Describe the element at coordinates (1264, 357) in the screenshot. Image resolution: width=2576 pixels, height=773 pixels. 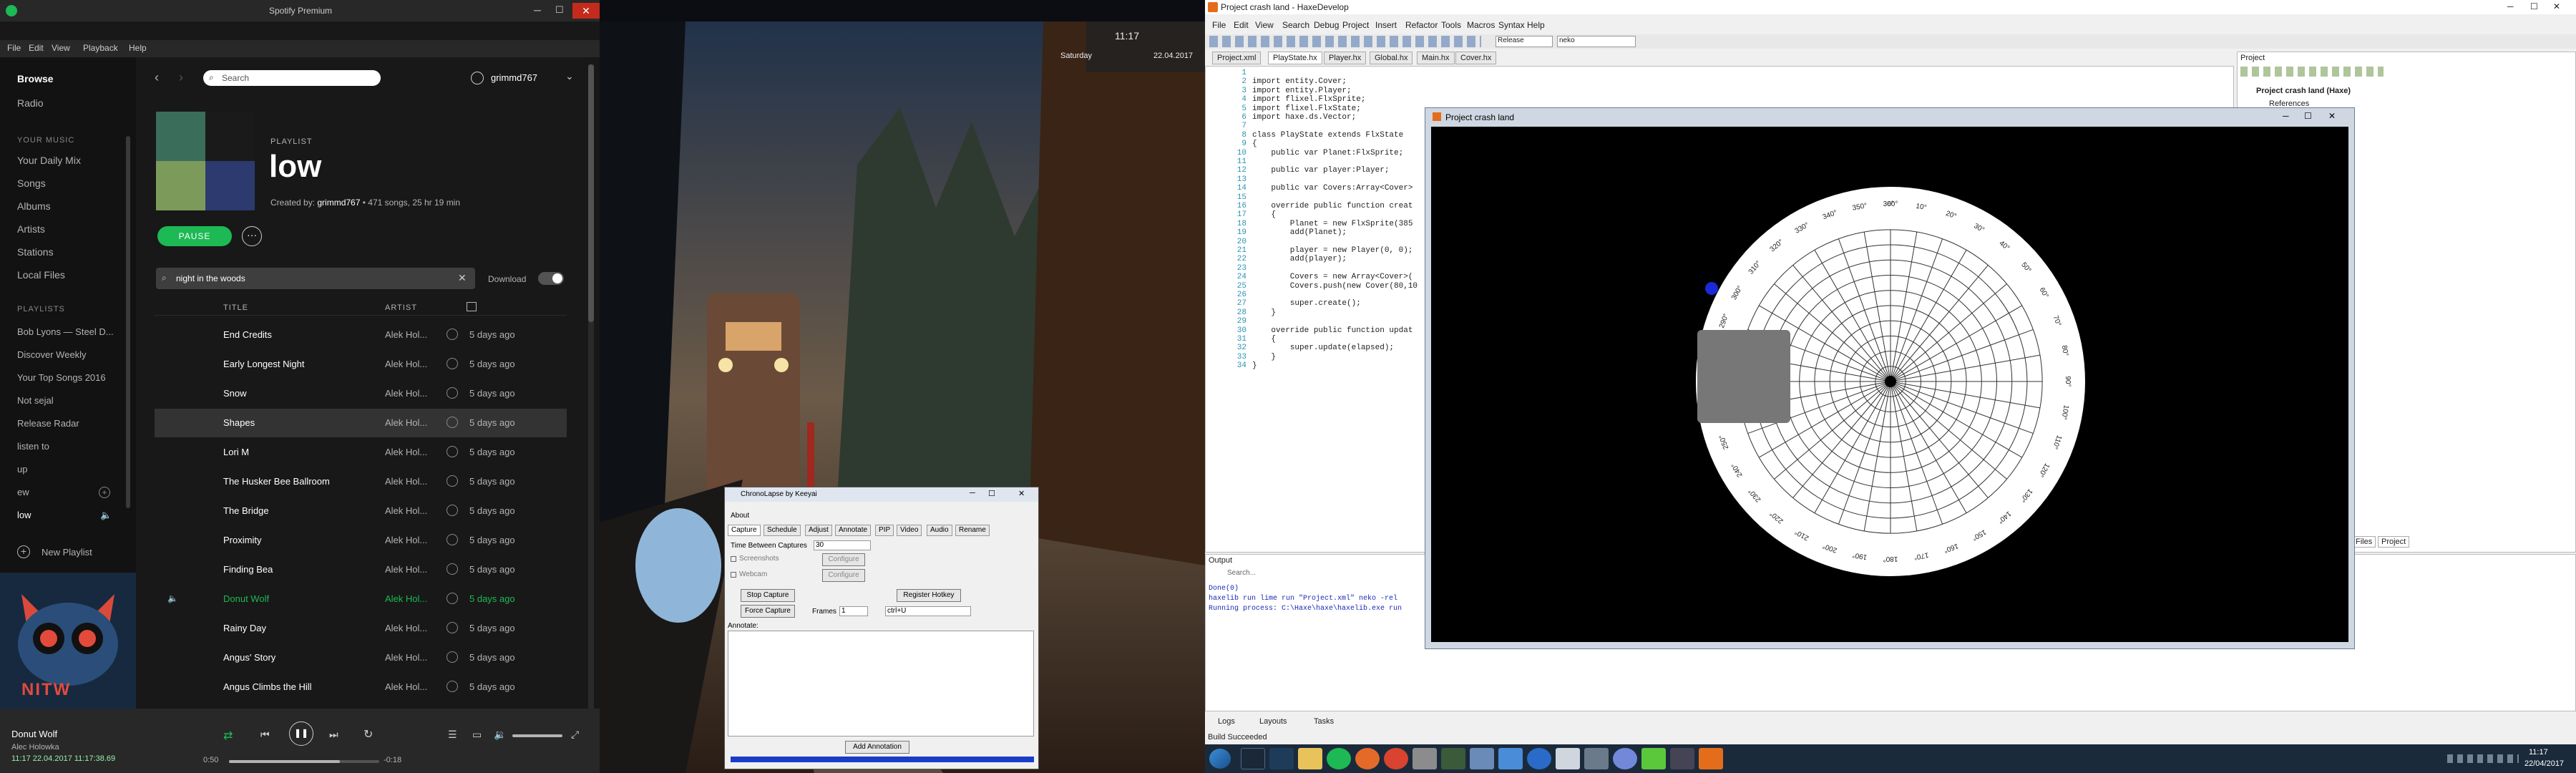
I see `code-line: }` at that location.